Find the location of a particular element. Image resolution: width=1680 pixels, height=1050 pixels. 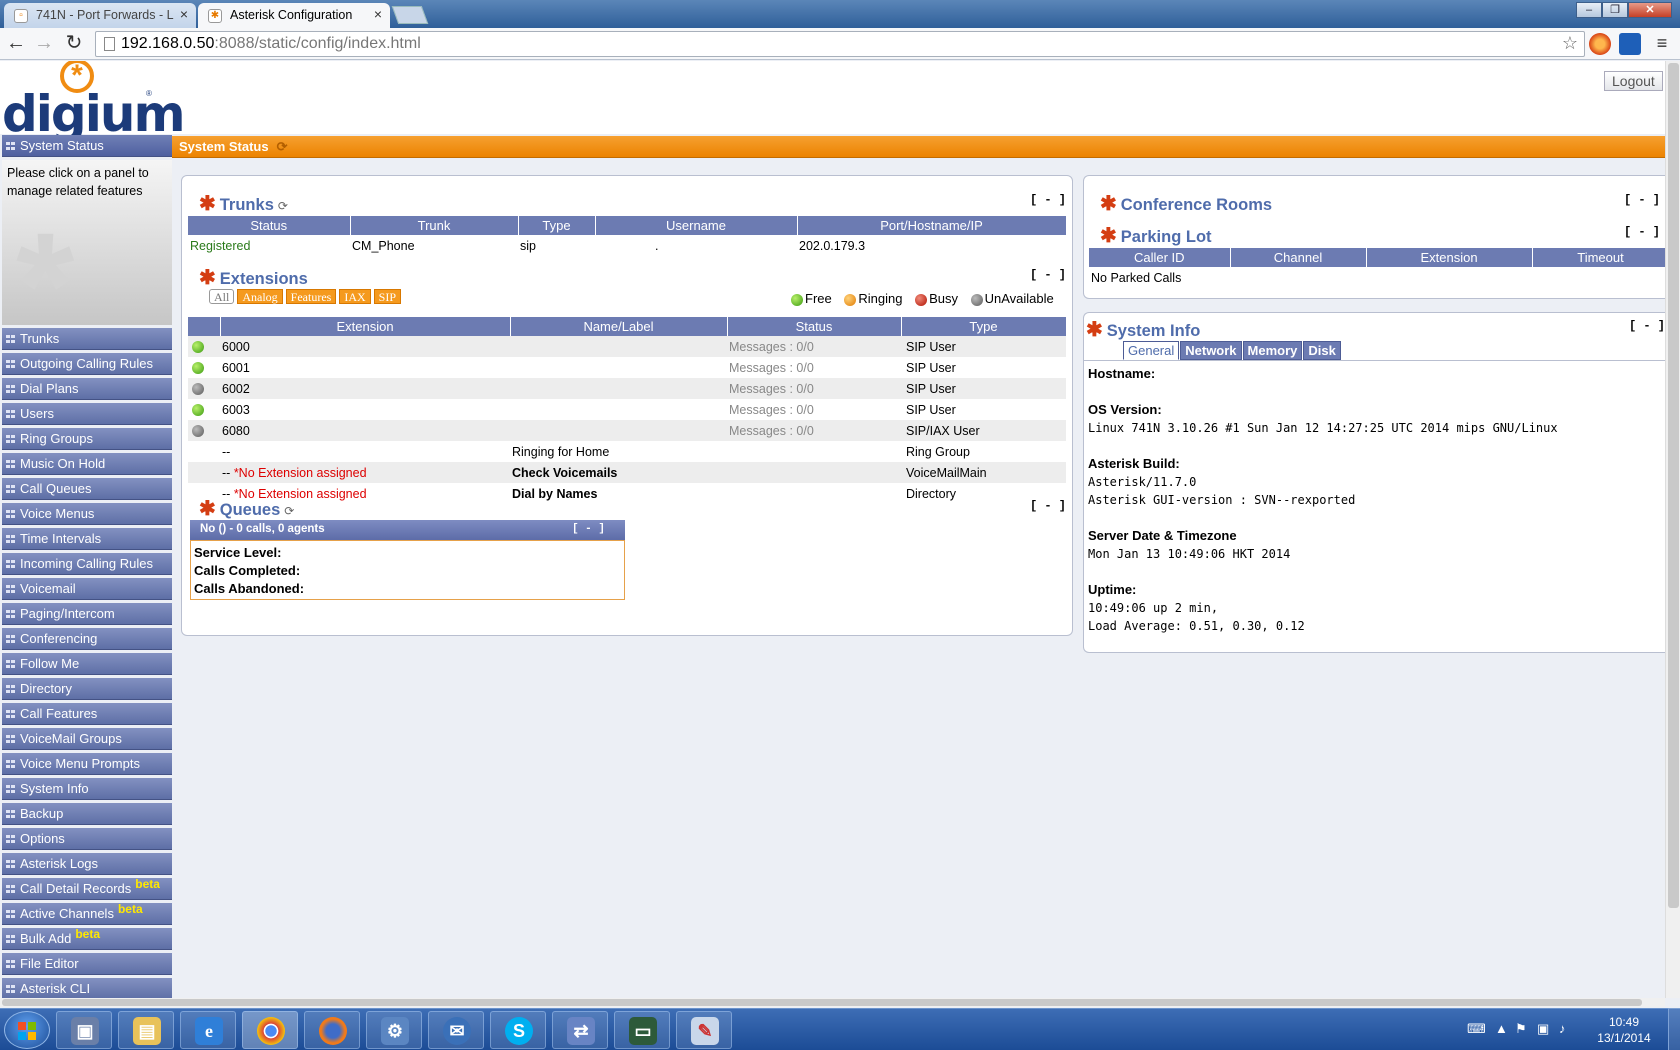

bookmark-star-icon: ☆ is located at coordinates (1570, 43).